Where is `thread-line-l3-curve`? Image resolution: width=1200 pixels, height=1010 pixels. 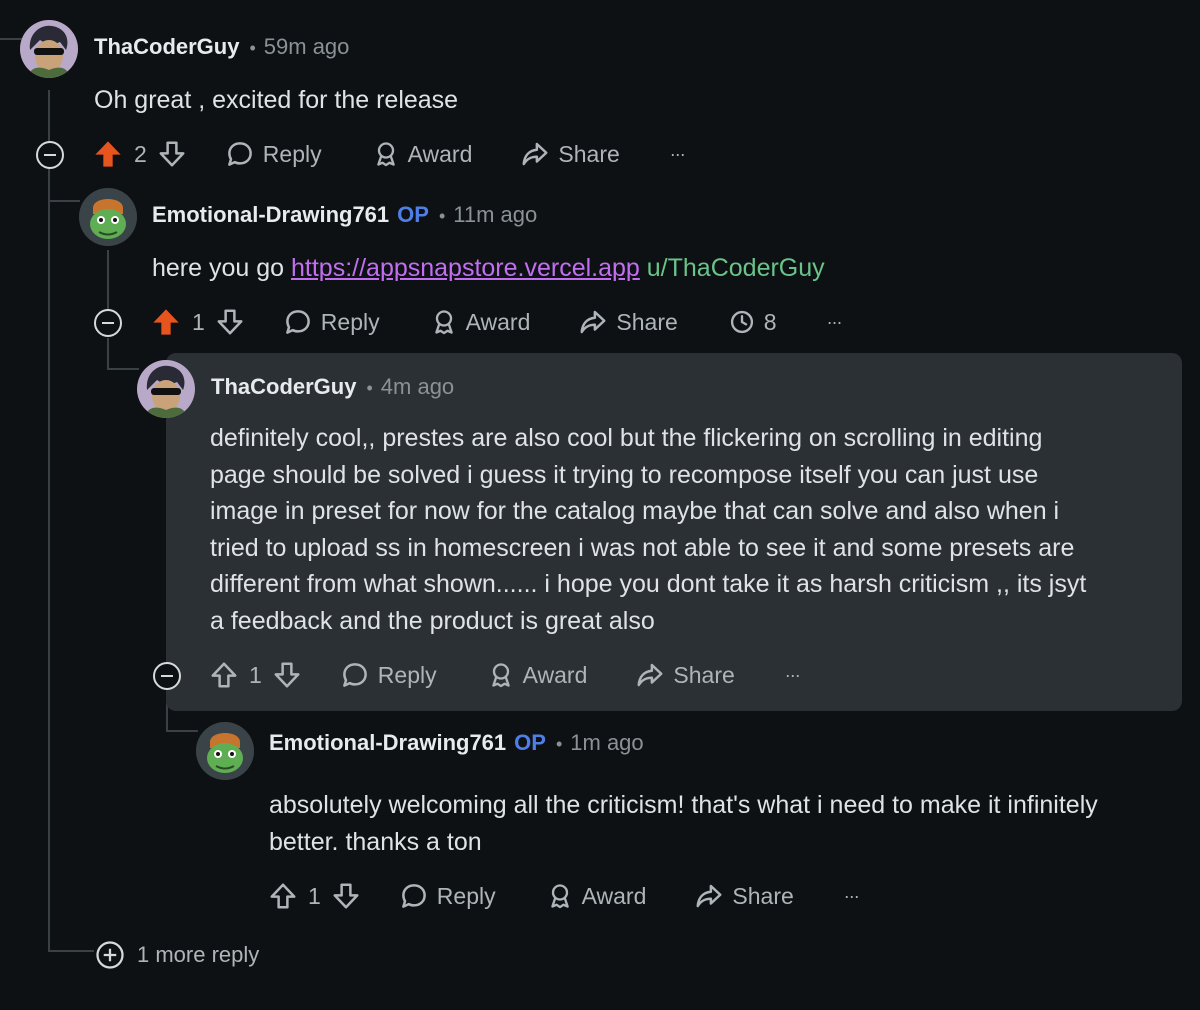 thread-line-l3-curve is located at coordinates (182, 731).